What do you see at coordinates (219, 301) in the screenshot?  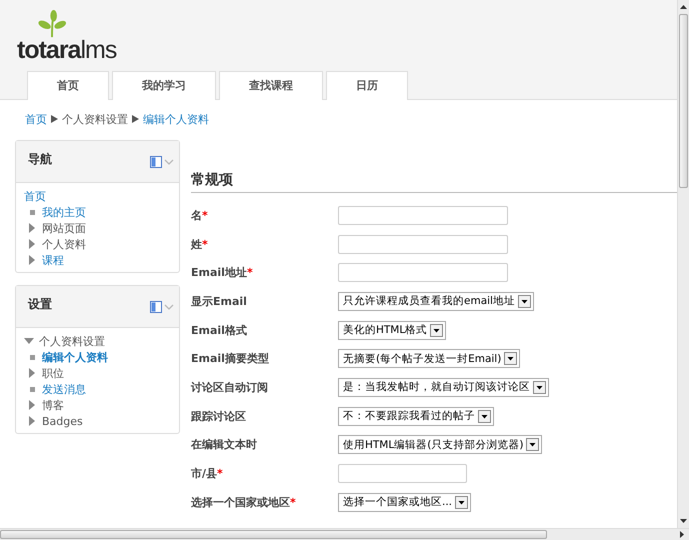 I see `field-label: 显示Email` at bounding box center [219, 301].